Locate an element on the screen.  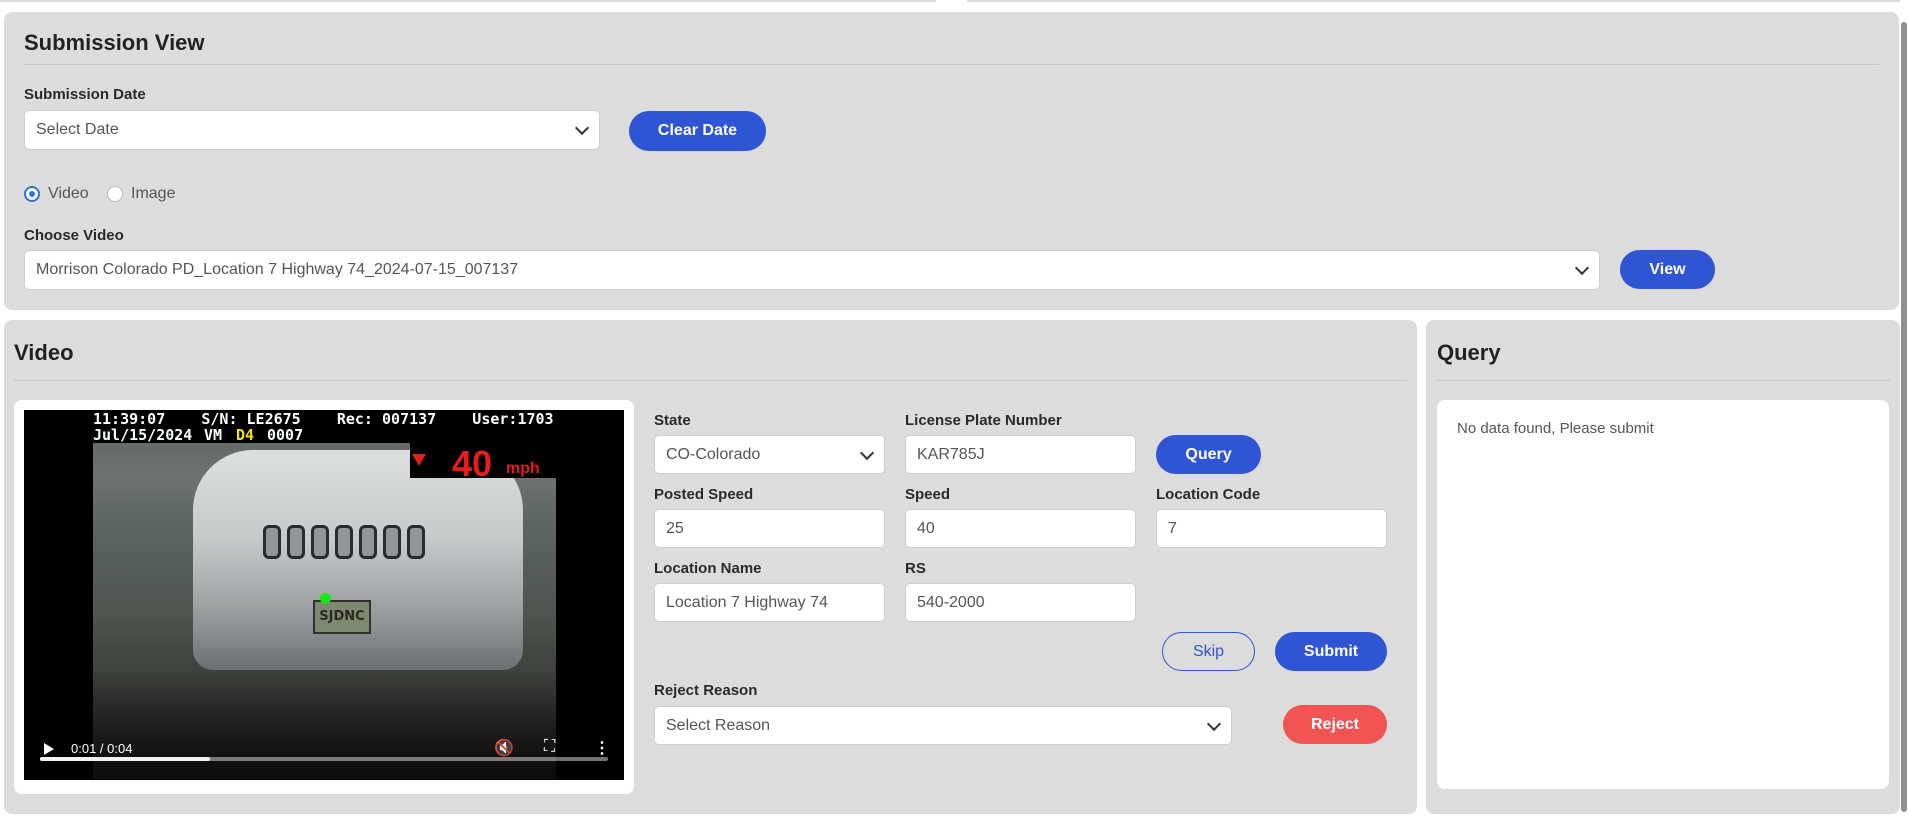
submission-divider is located at coordinates (951, 64).